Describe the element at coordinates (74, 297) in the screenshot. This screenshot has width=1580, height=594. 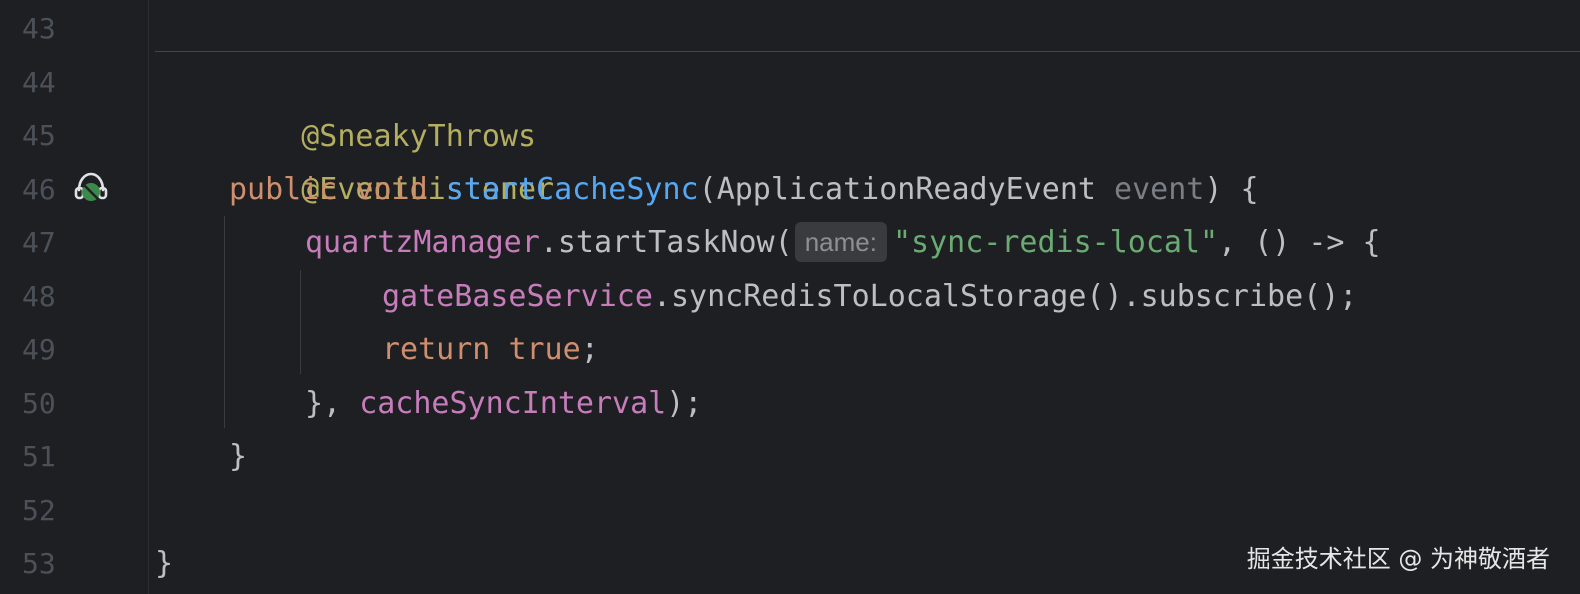
I see `line-number-gutter: 43 44 45 46 47 48 49 50 51 52 53` at that location.